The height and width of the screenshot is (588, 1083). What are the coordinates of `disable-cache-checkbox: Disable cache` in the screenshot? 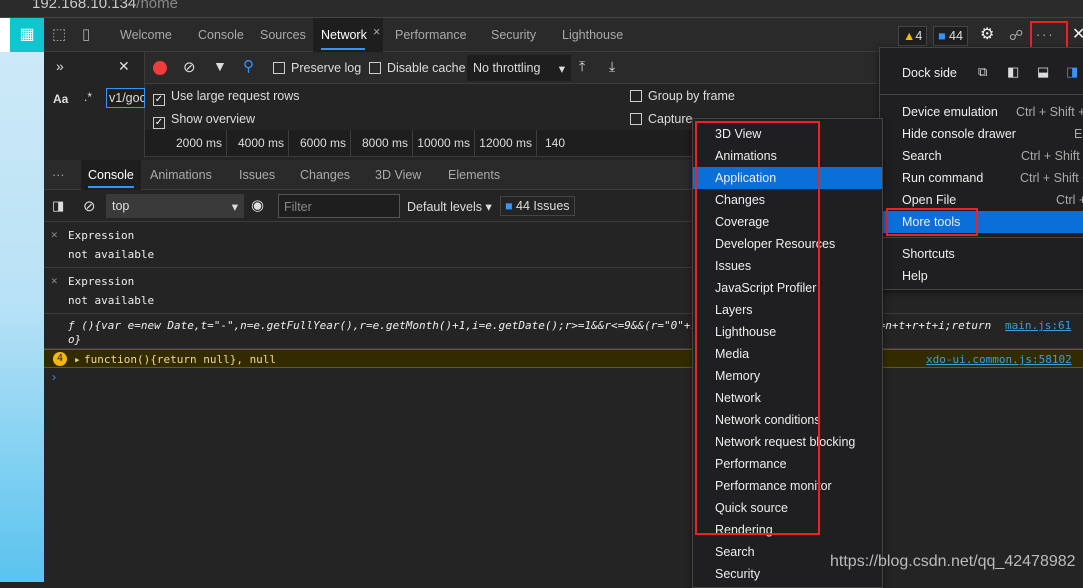 It's located at (417, 68).